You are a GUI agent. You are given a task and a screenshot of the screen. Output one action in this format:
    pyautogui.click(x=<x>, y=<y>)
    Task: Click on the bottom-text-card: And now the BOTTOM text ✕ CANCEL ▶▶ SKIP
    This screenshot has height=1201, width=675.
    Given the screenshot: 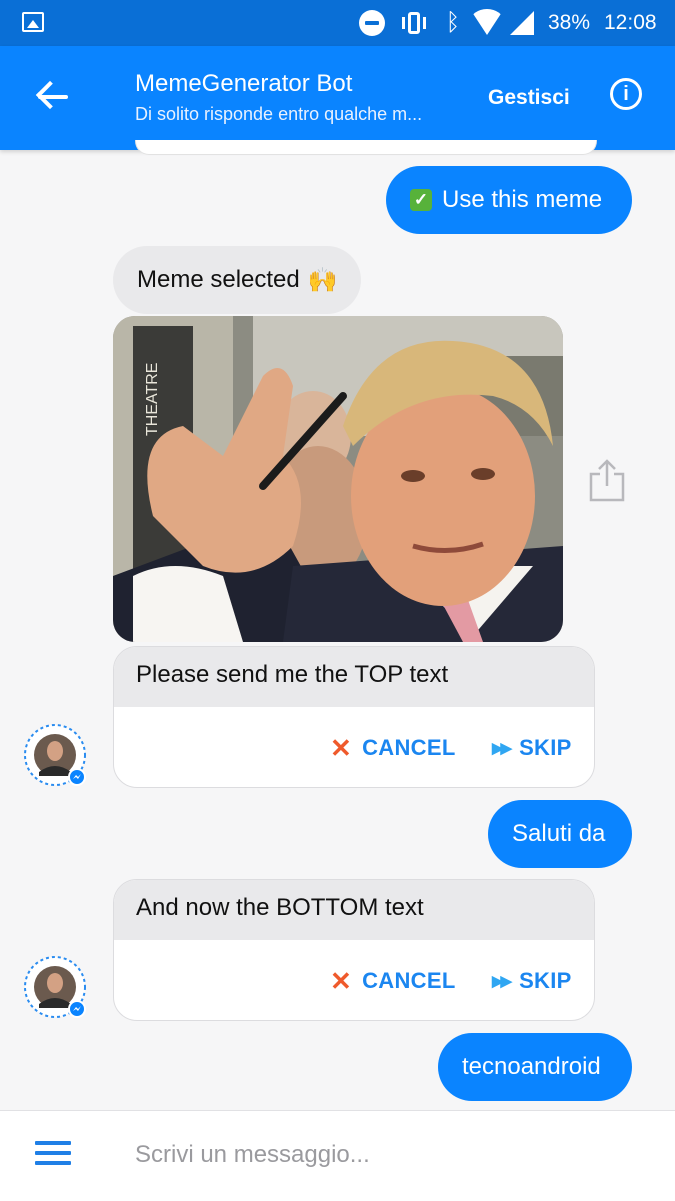 What is the action you would take?
    pyautogui.click(x=354, y=950)
    